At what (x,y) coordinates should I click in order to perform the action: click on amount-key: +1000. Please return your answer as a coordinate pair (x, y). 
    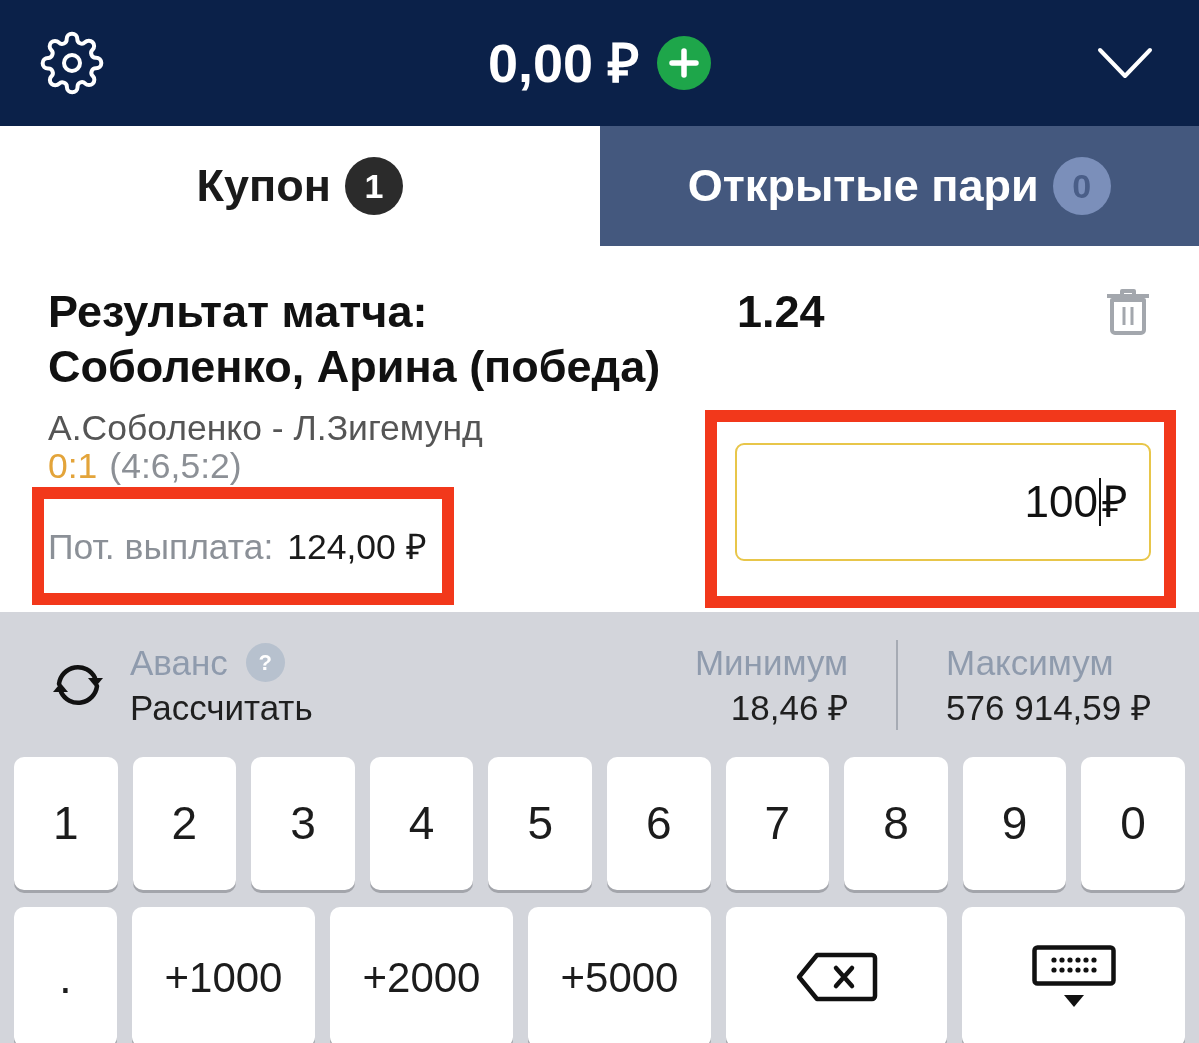
    Looking at the image, I should click on (223, 975).